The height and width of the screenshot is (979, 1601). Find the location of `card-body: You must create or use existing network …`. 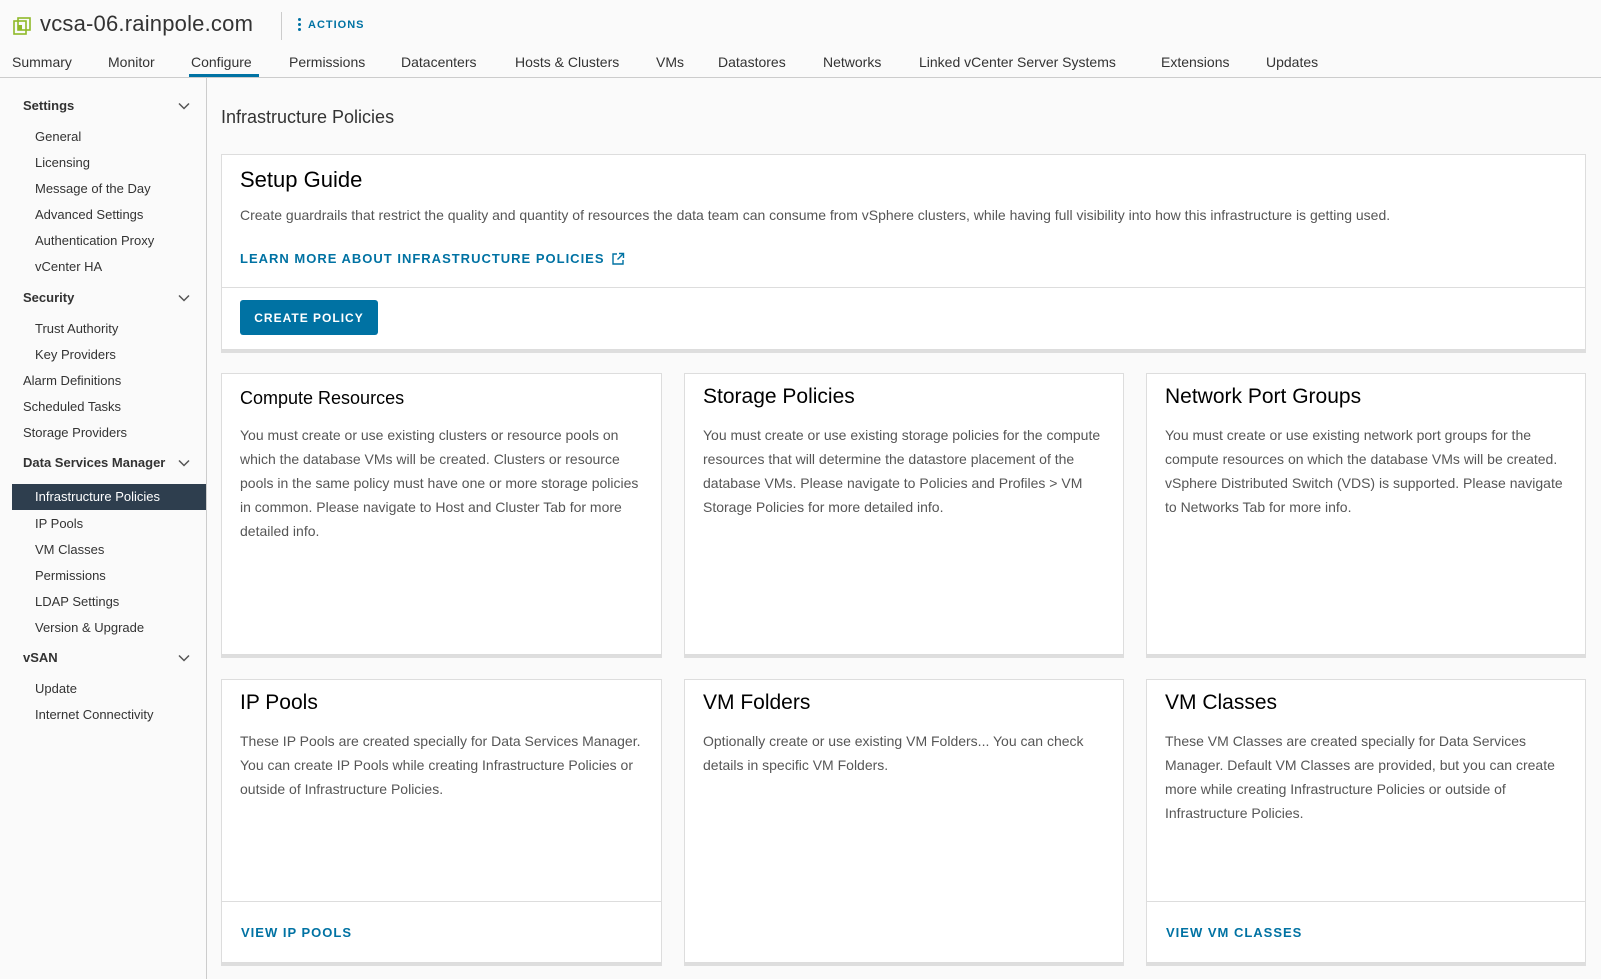

card-body: You must create or use existing network … is located at coordinates (1364, 471).